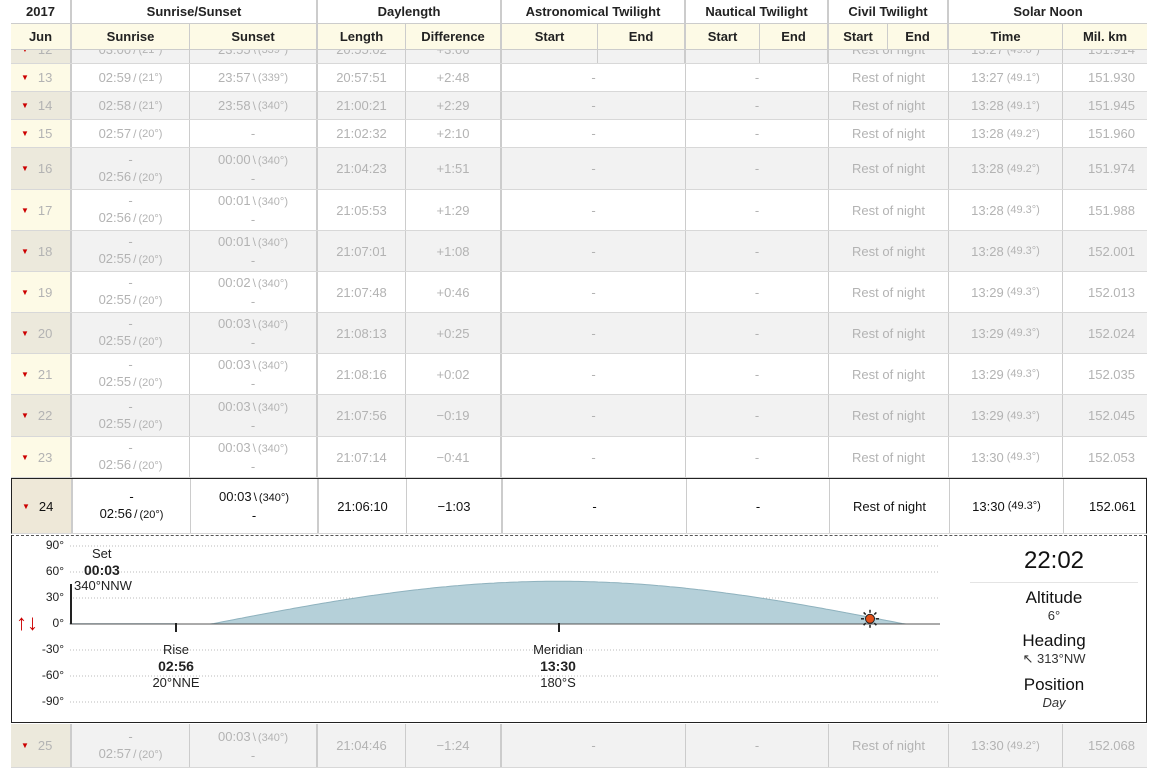 The height and width of the screenshot is (768, 1150). What do you see at coordinates (253, 324) in the screenshot?
I see `sunset-line1: 00:03 \ (340°)` at bounding box center [253, 324].